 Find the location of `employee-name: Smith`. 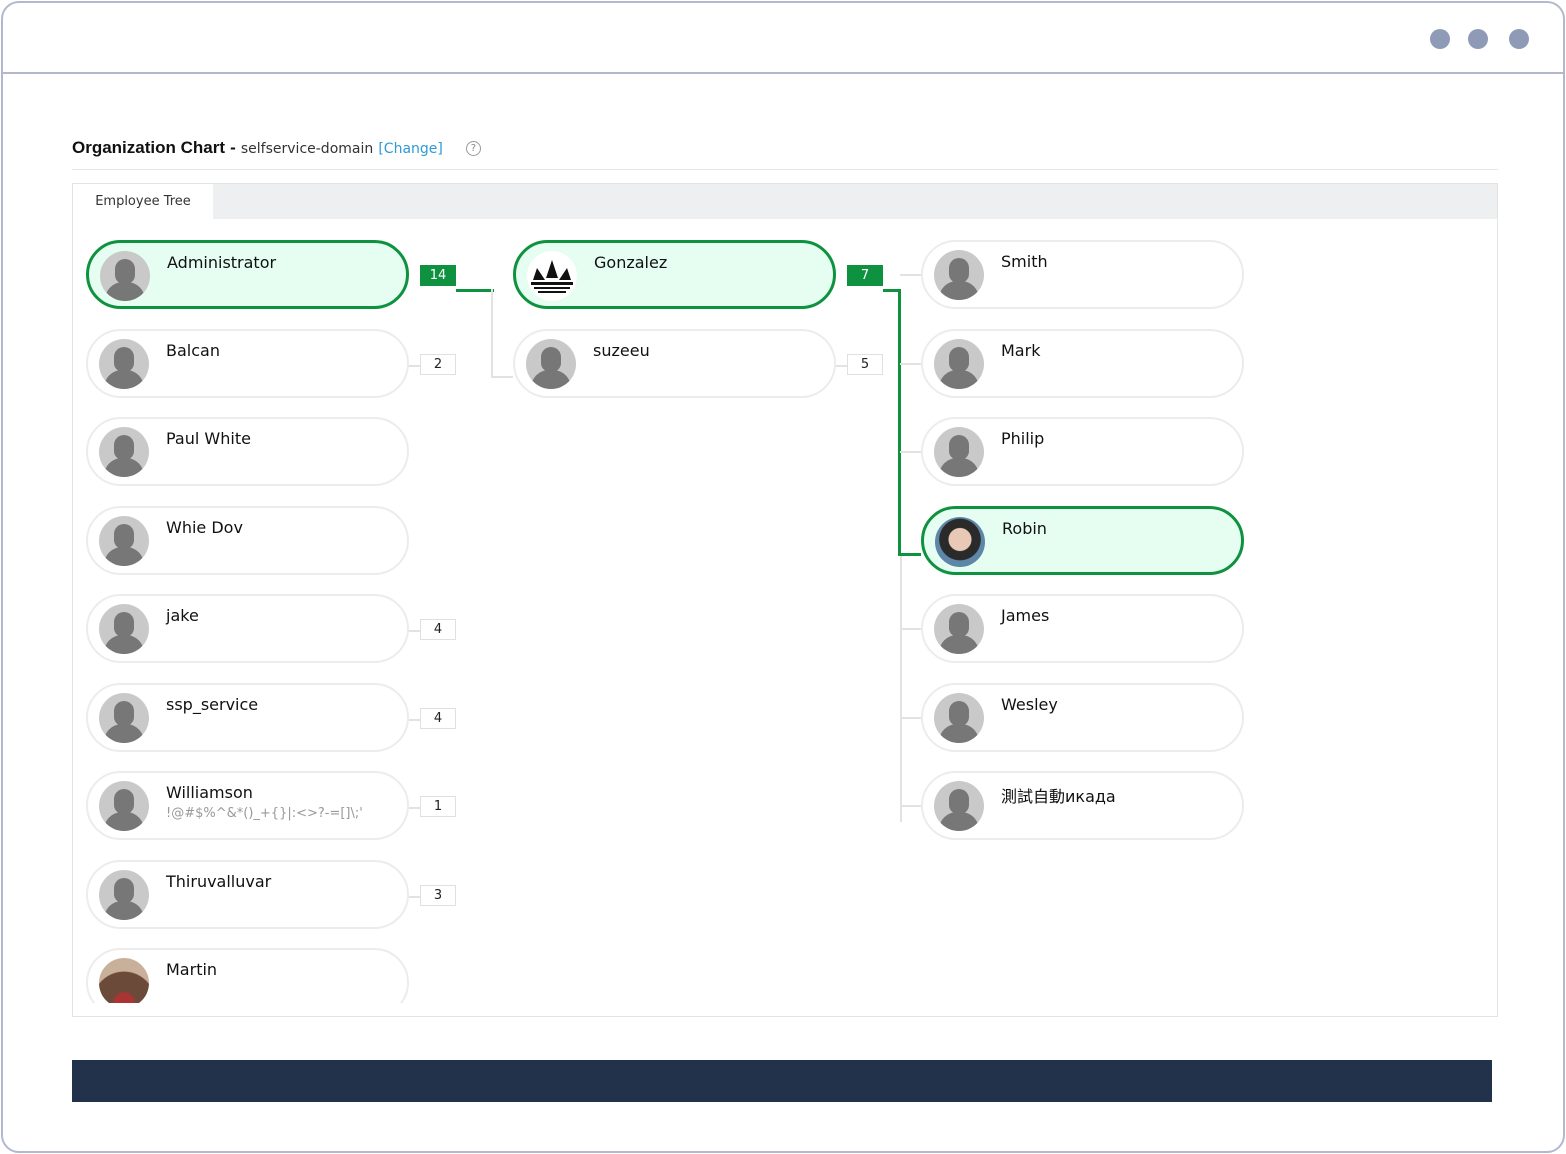

employee-name: Smith is located at coordinates (1024, 261).